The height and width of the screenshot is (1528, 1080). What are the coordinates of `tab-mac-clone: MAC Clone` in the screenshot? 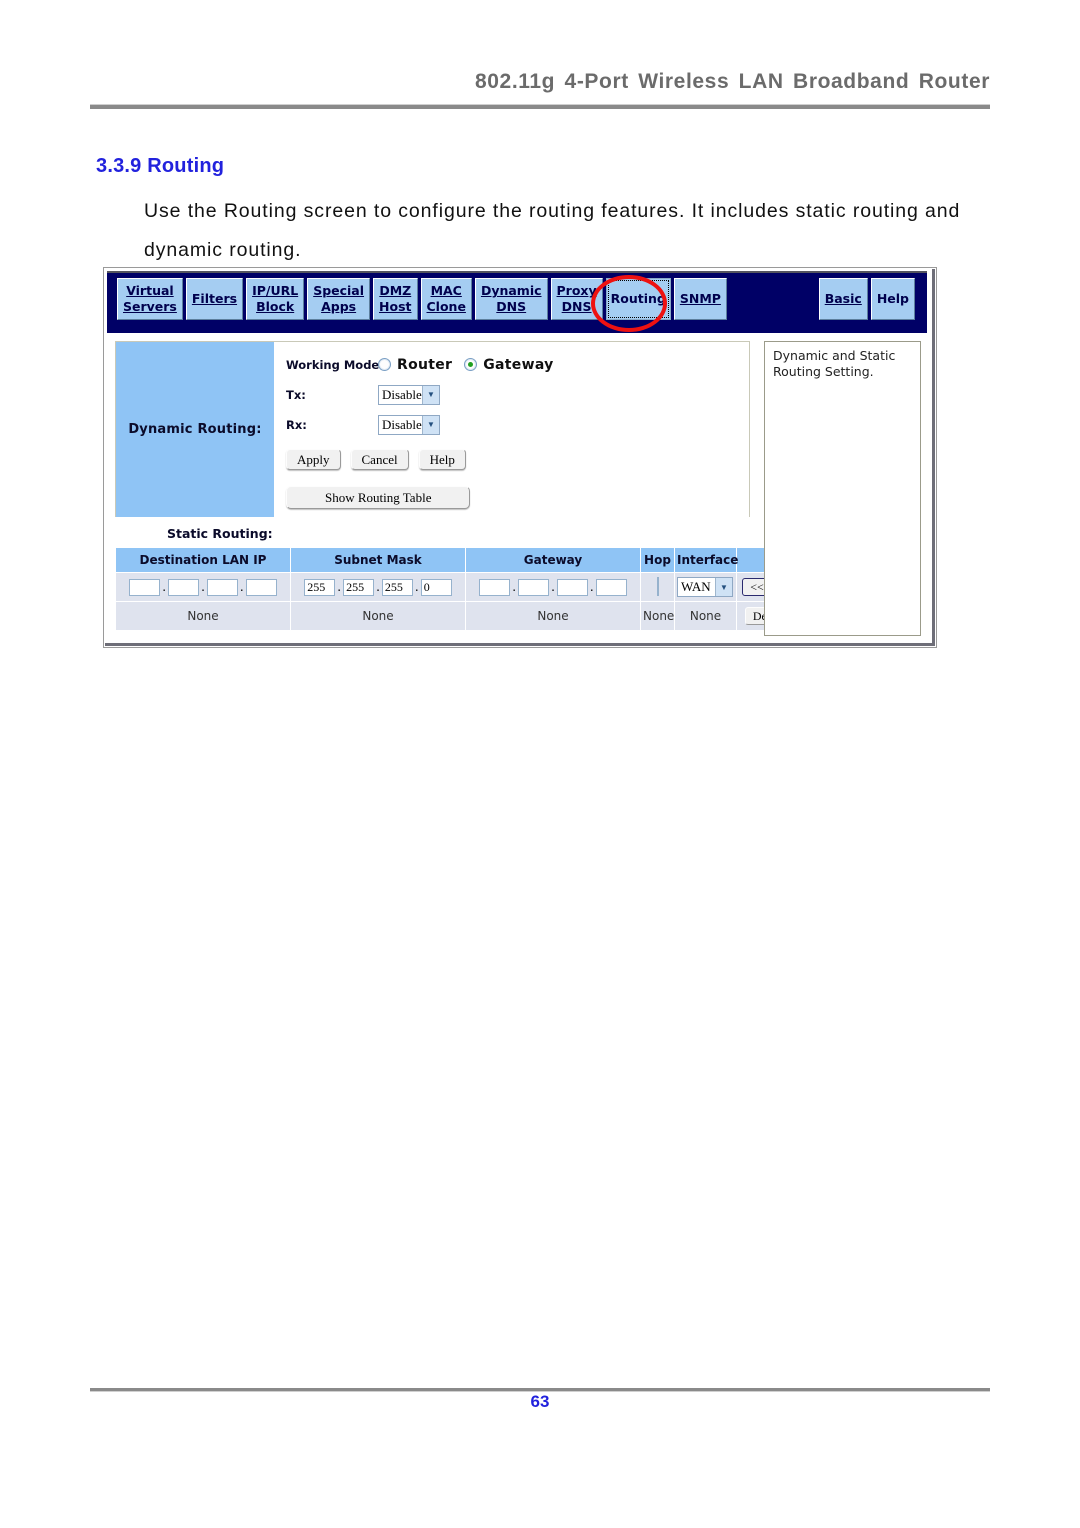 It's located at (446, 299).